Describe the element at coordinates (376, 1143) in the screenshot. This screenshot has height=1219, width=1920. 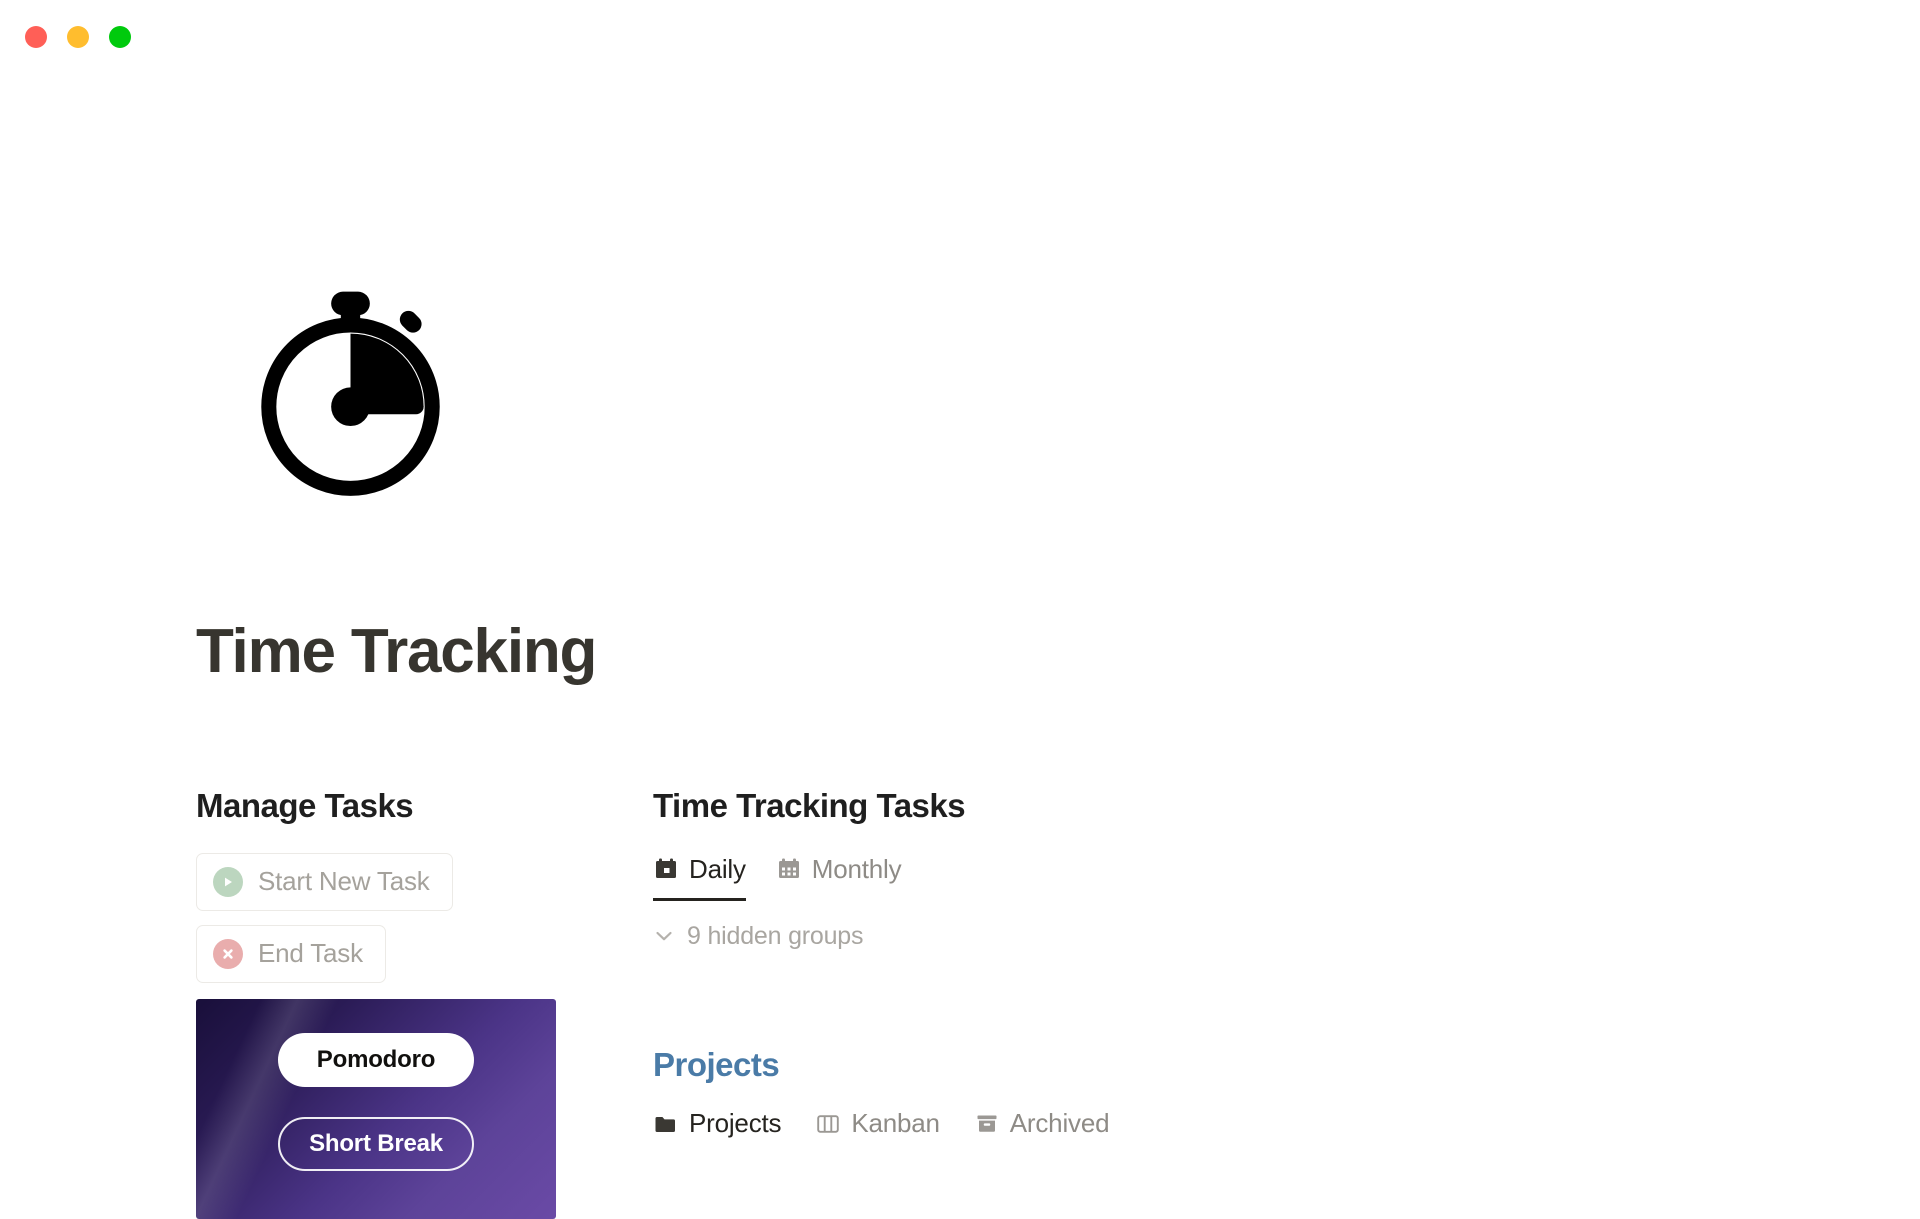
I see `short-break-button: Short Break` at that location.